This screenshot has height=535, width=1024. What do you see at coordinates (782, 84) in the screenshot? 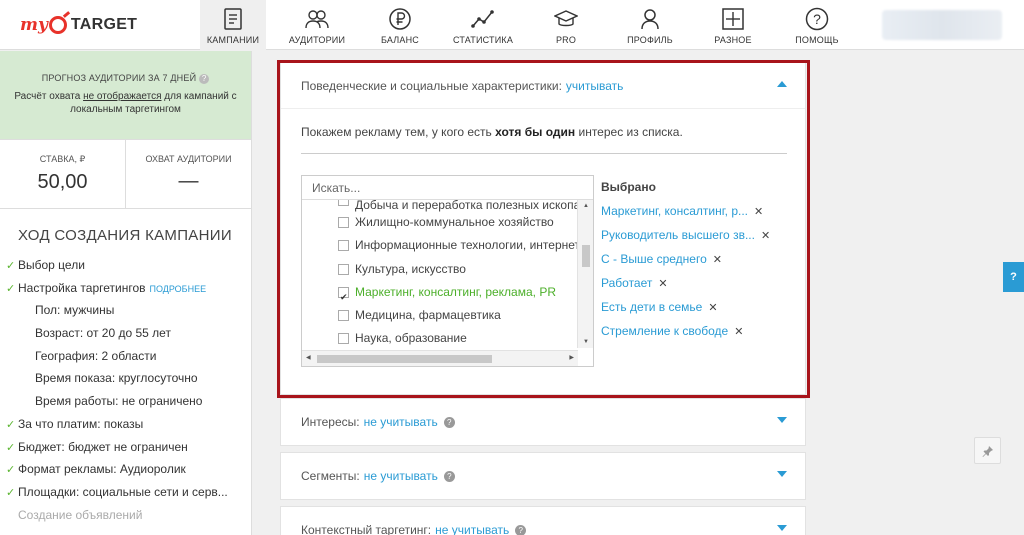
I see `collapse-arrow-icon` at bounding box center [782, 84].